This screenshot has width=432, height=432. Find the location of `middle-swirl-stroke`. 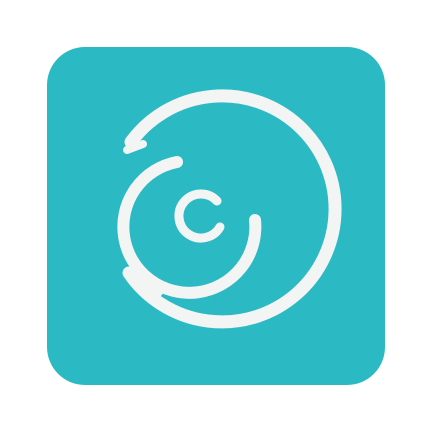

middle-swirl-stroke is located at coordinates (189, 227).